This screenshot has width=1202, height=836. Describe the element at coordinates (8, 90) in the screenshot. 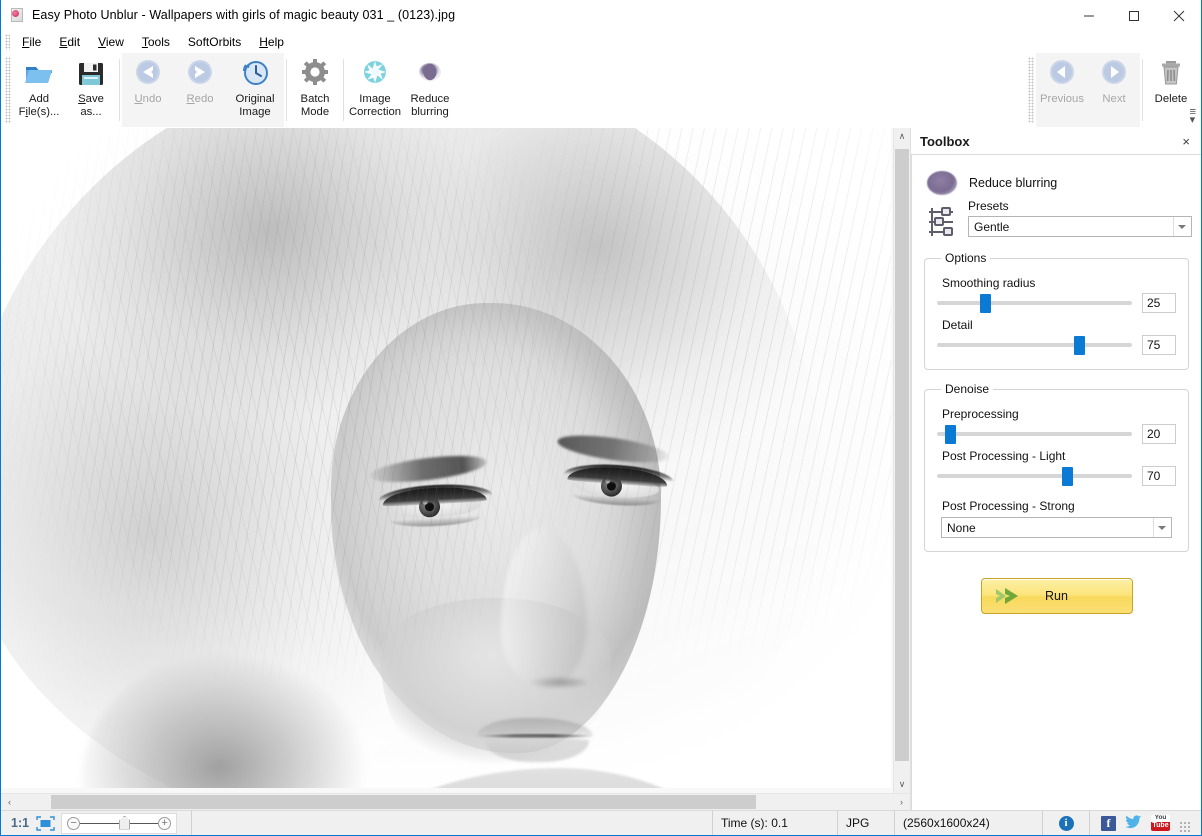

I see `toolbar-grip-icon` at that location.